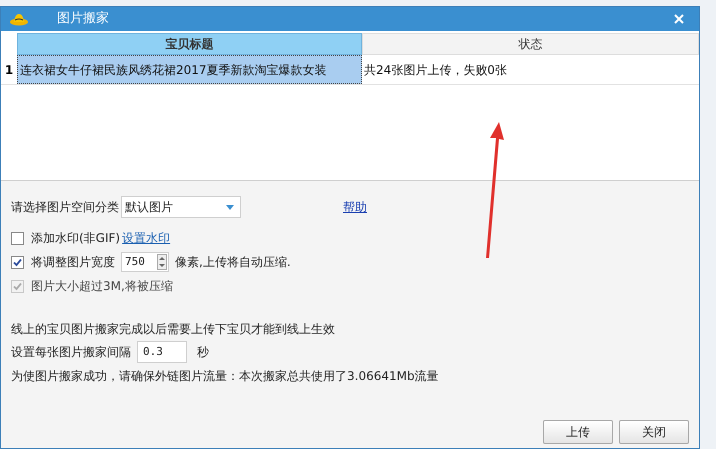 The height and width of the screenshot is (449, 716). I want to click on notice-text: 线上的宝贝图片搬家完成以后需要上传下宝贝才能到线上生效, so click(173, 329).